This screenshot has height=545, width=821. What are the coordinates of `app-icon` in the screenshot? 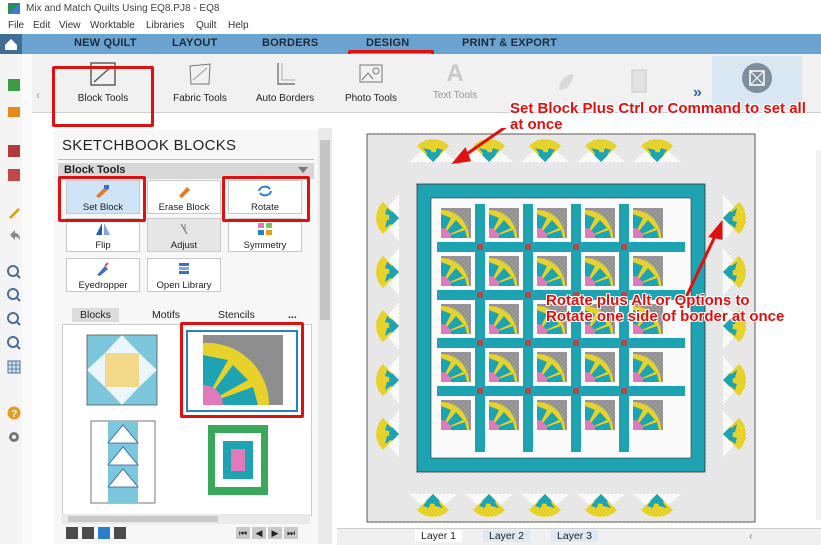 It's located at (14, 8).